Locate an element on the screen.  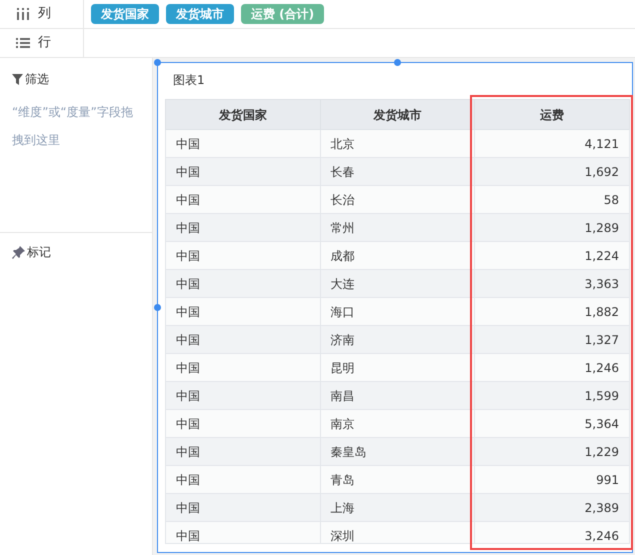
columns-icon is located at coordinates (23, 14).